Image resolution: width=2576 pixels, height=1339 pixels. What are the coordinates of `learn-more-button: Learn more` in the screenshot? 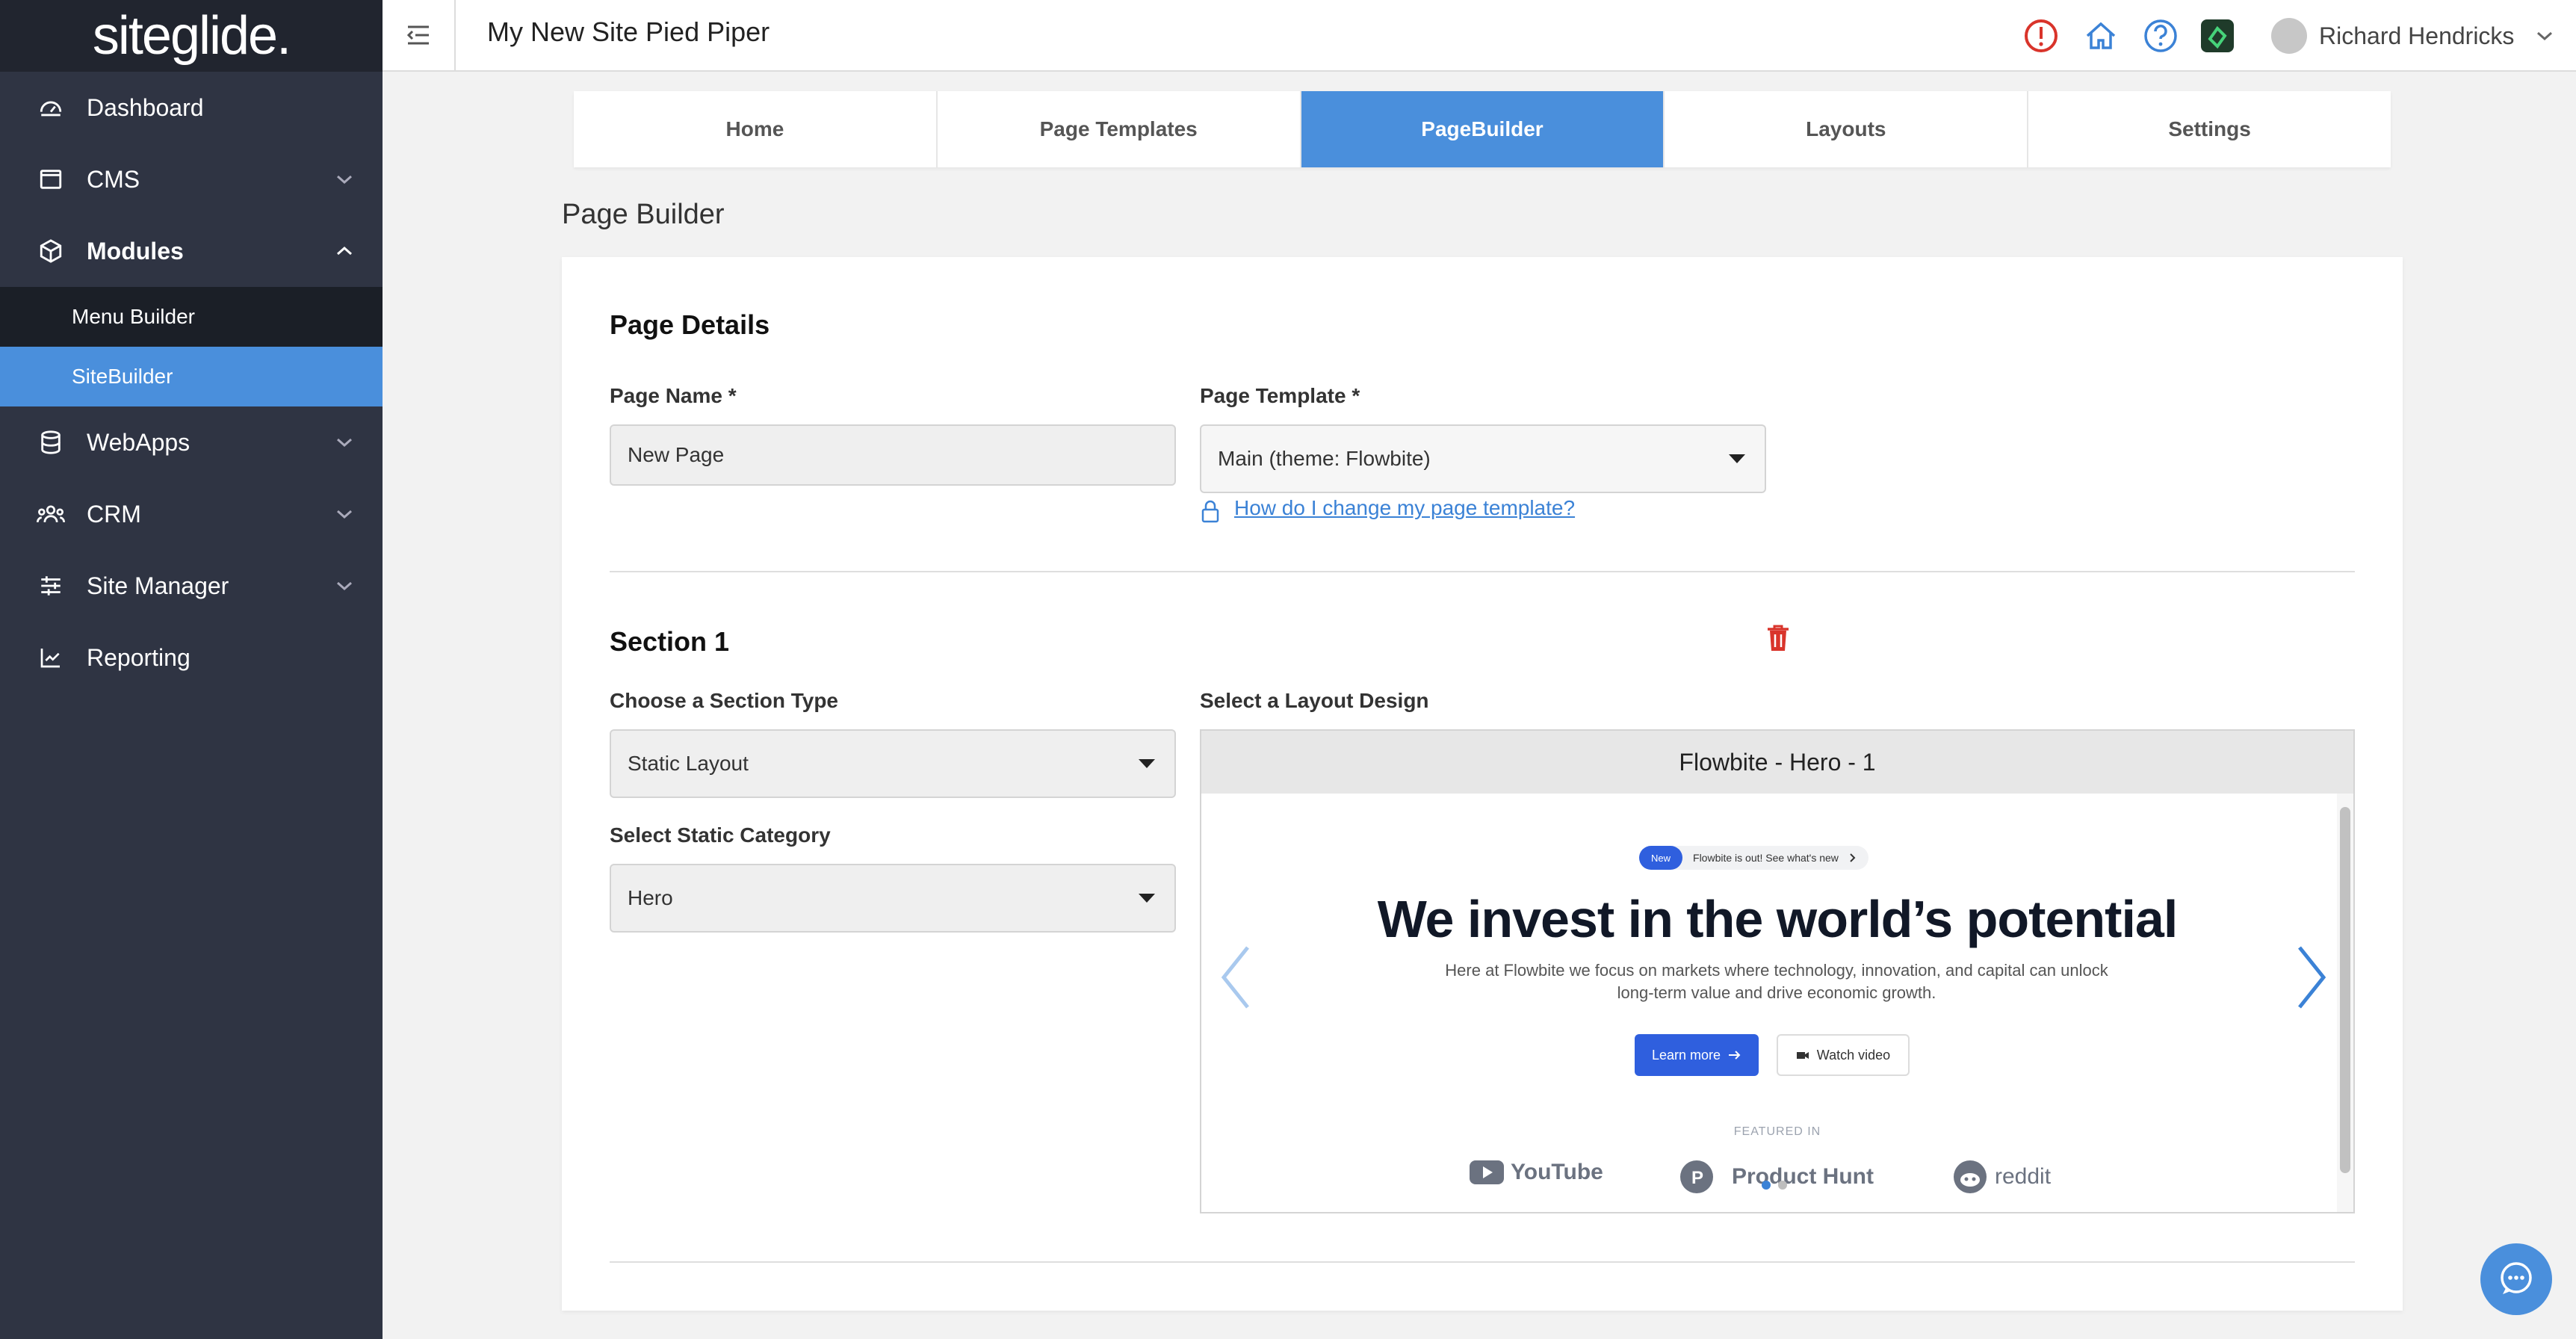 It's located at (1697, 1055).